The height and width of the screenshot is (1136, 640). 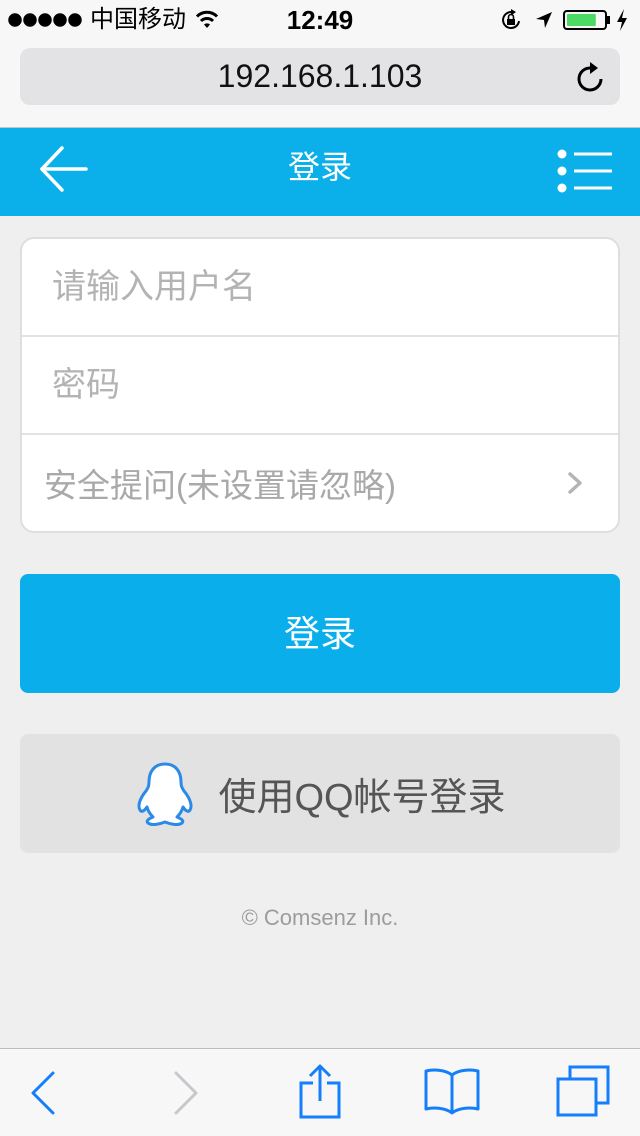 I want to click on wifi-icon, so click(x=207, y=19).